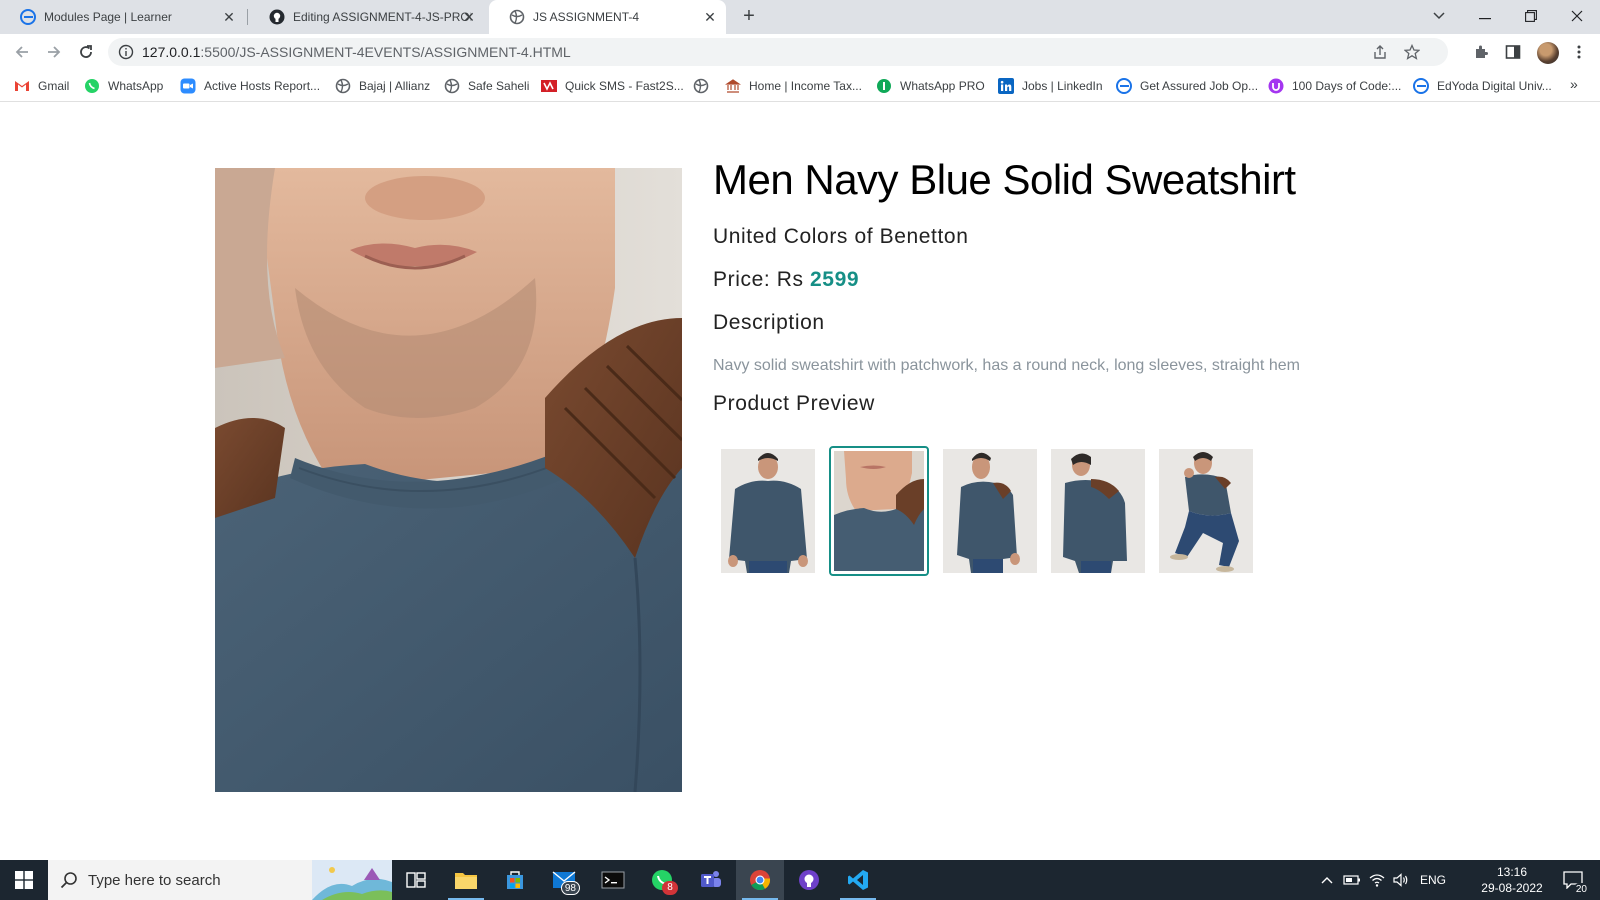  Describe the element at coordinates (24, 880) in the screenshot. I see `windows-start-button` at that location.